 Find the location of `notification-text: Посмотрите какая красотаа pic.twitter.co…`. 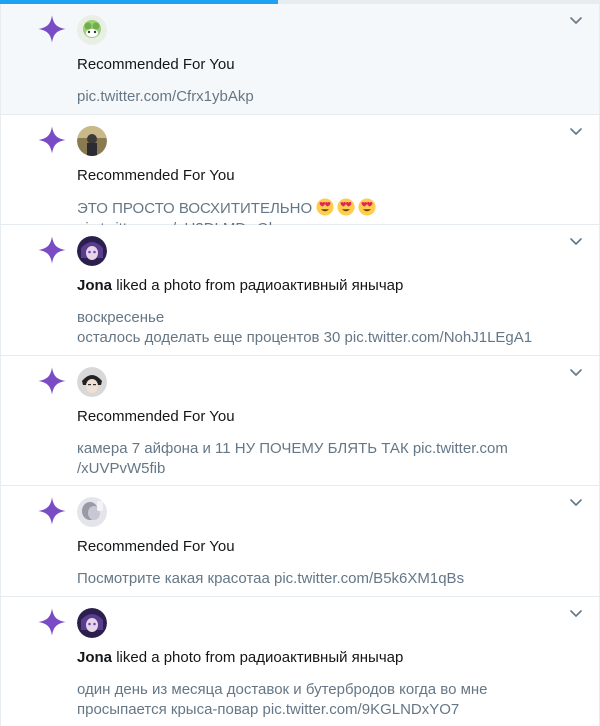

notification-text: Посмотрите какая красотаа pic.twitter.co… is located at coordinates (327, 579).